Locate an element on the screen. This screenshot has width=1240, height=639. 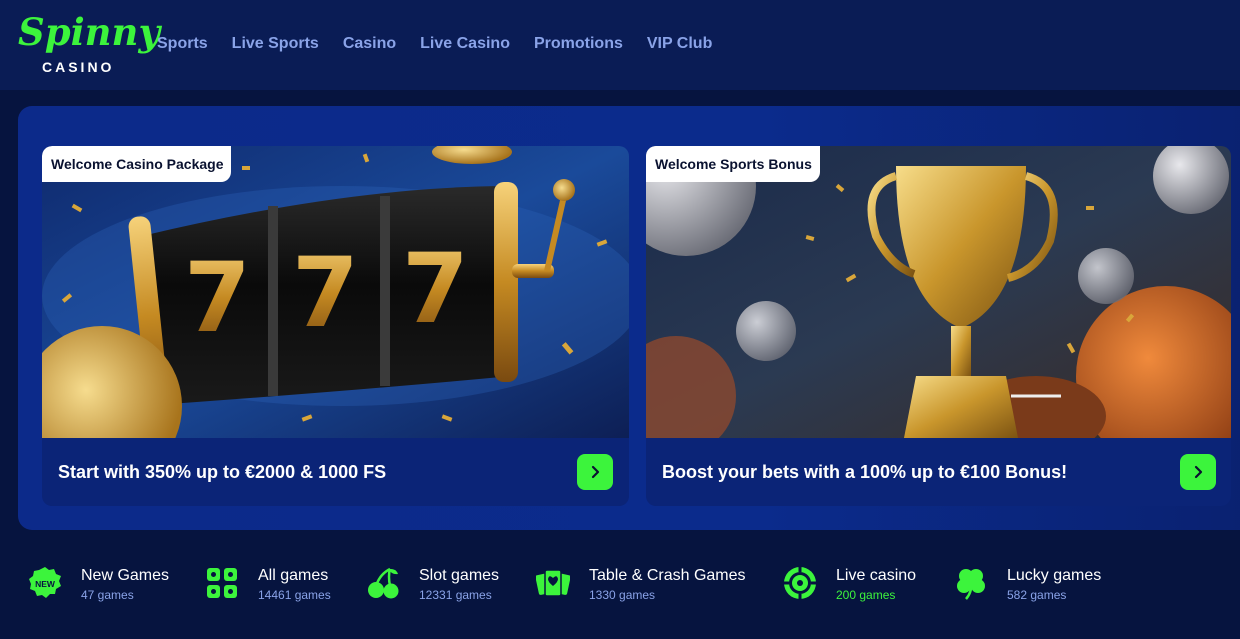
svg-text: NEW is located at coordinates (45, 584).